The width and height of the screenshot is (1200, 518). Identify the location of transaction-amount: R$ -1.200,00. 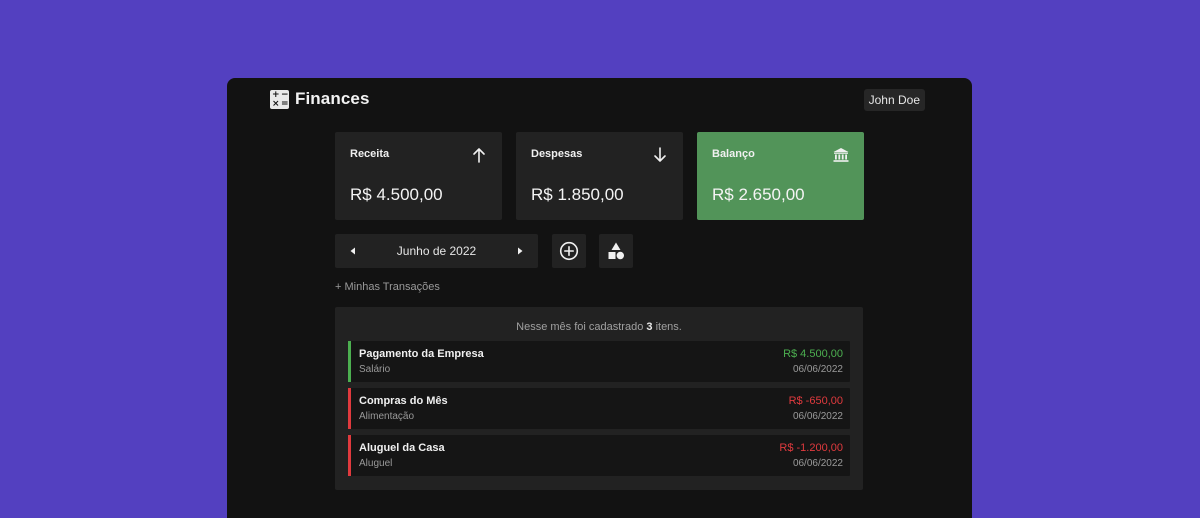
(811, 448).